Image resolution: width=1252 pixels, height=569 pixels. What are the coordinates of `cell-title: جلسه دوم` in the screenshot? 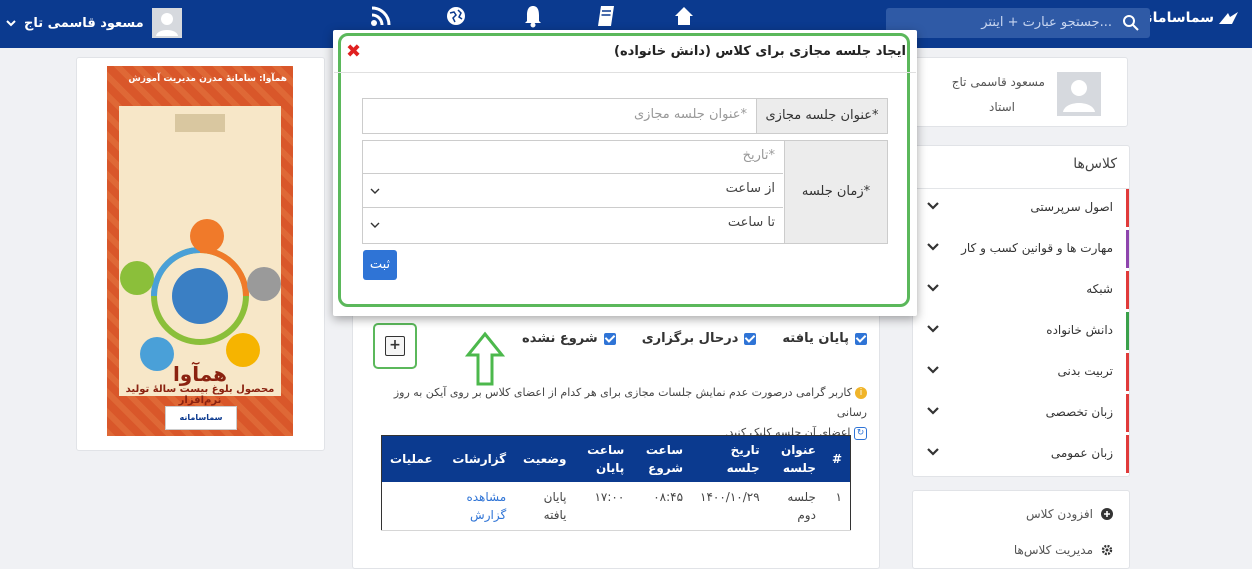 It's located at (795, 506).